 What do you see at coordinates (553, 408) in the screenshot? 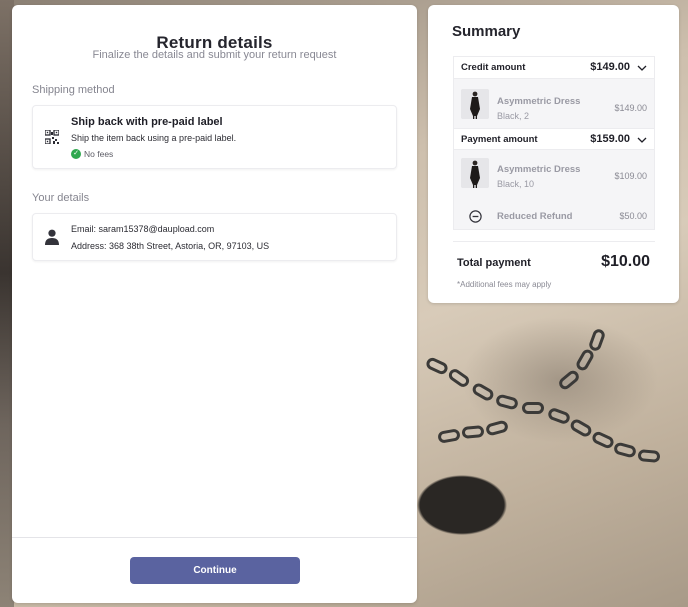
I see `background-chain` at bounding box center [553, 408].